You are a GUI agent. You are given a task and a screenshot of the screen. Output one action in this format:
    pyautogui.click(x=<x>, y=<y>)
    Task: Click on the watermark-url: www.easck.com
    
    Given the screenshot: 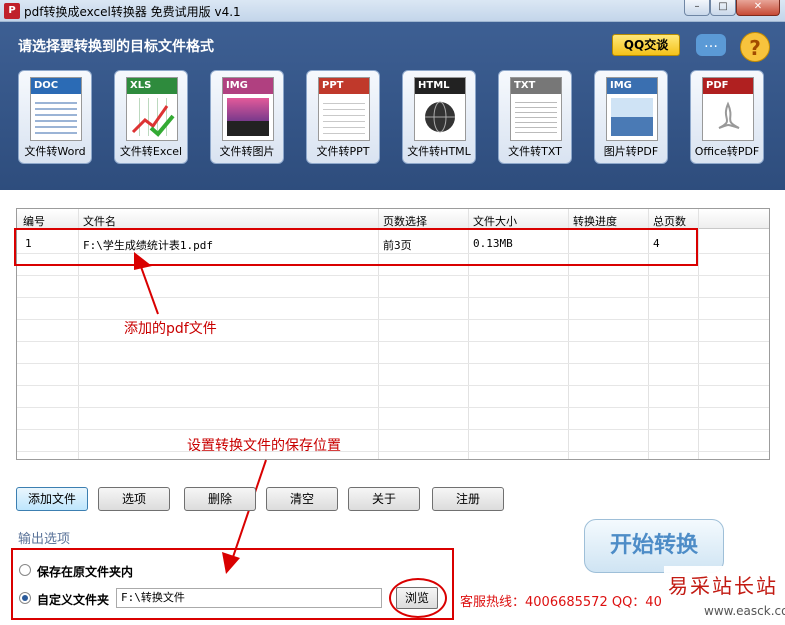 What is the action you would take?
    pyautogui.click(x=744, y=611)
    